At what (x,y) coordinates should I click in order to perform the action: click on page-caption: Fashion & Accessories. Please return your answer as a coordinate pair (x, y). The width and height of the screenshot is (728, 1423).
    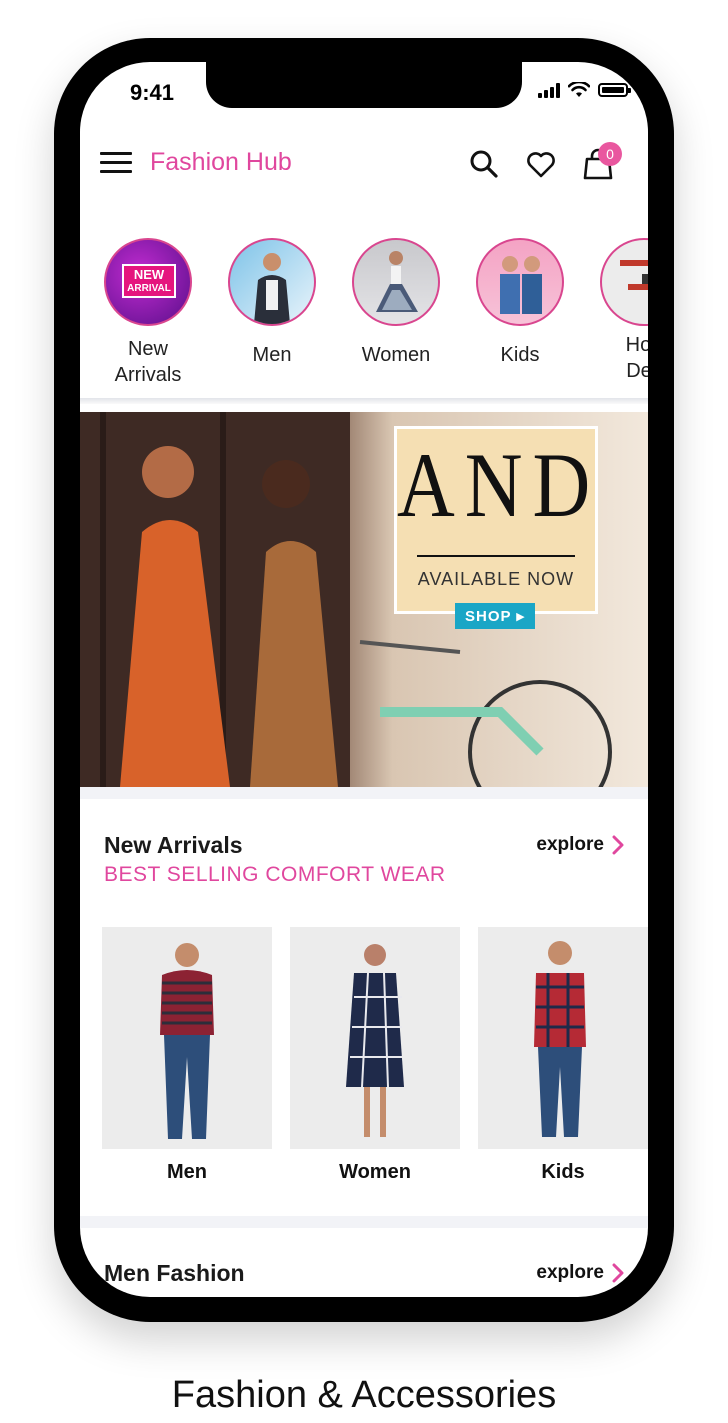
    Looking at the image, I should click on (364, 1395).